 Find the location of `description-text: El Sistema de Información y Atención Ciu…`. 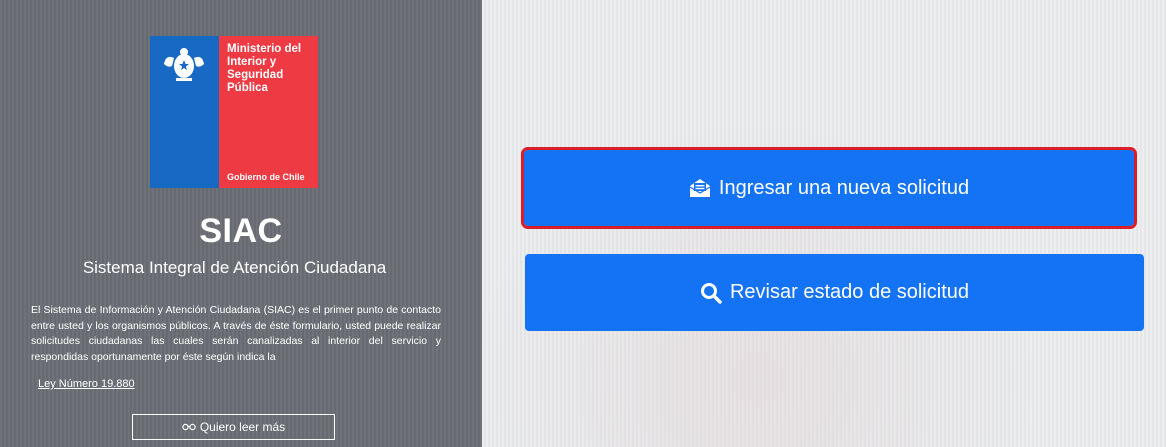

description-text: El Sistema de Información y Atención Ciu… is located at coordinates (236, 333).